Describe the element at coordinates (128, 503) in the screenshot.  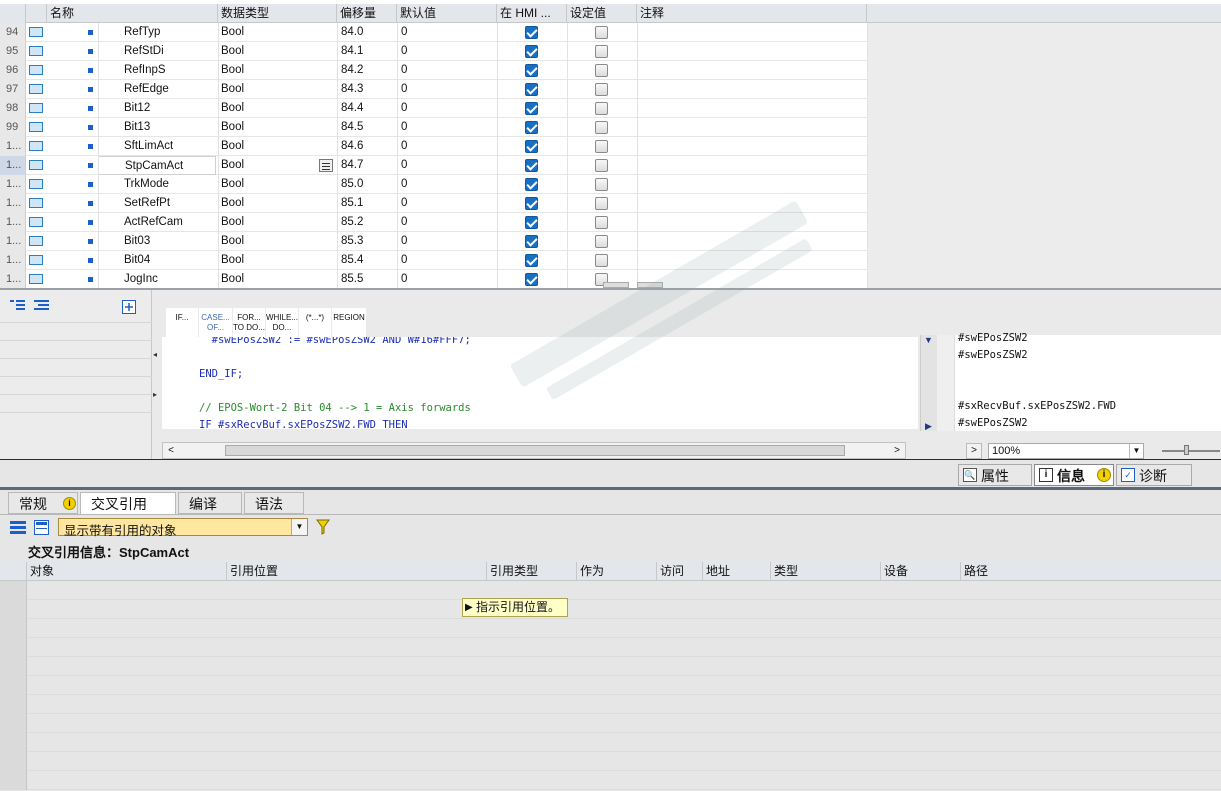
I see `tab-crossref: 交叉引用` at that location.